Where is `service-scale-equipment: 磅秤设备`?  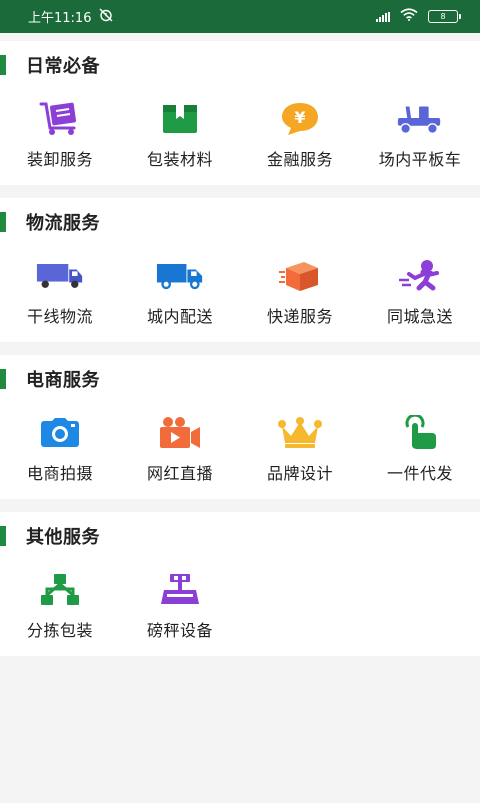
service-scale-equipment: 磅秤设备 is located at coordinates (180, 607).